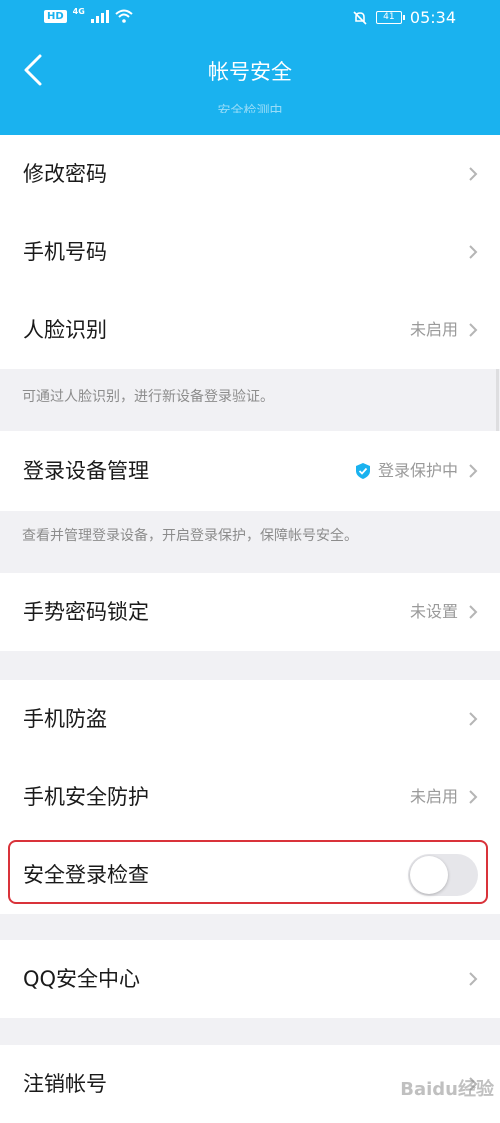 The width and height of the screenshot is (500, 1123). Describe the element at coordinates (250, 719) in the screenshot. I see `phone-anti-theft-item: 手机防盗` at that location.